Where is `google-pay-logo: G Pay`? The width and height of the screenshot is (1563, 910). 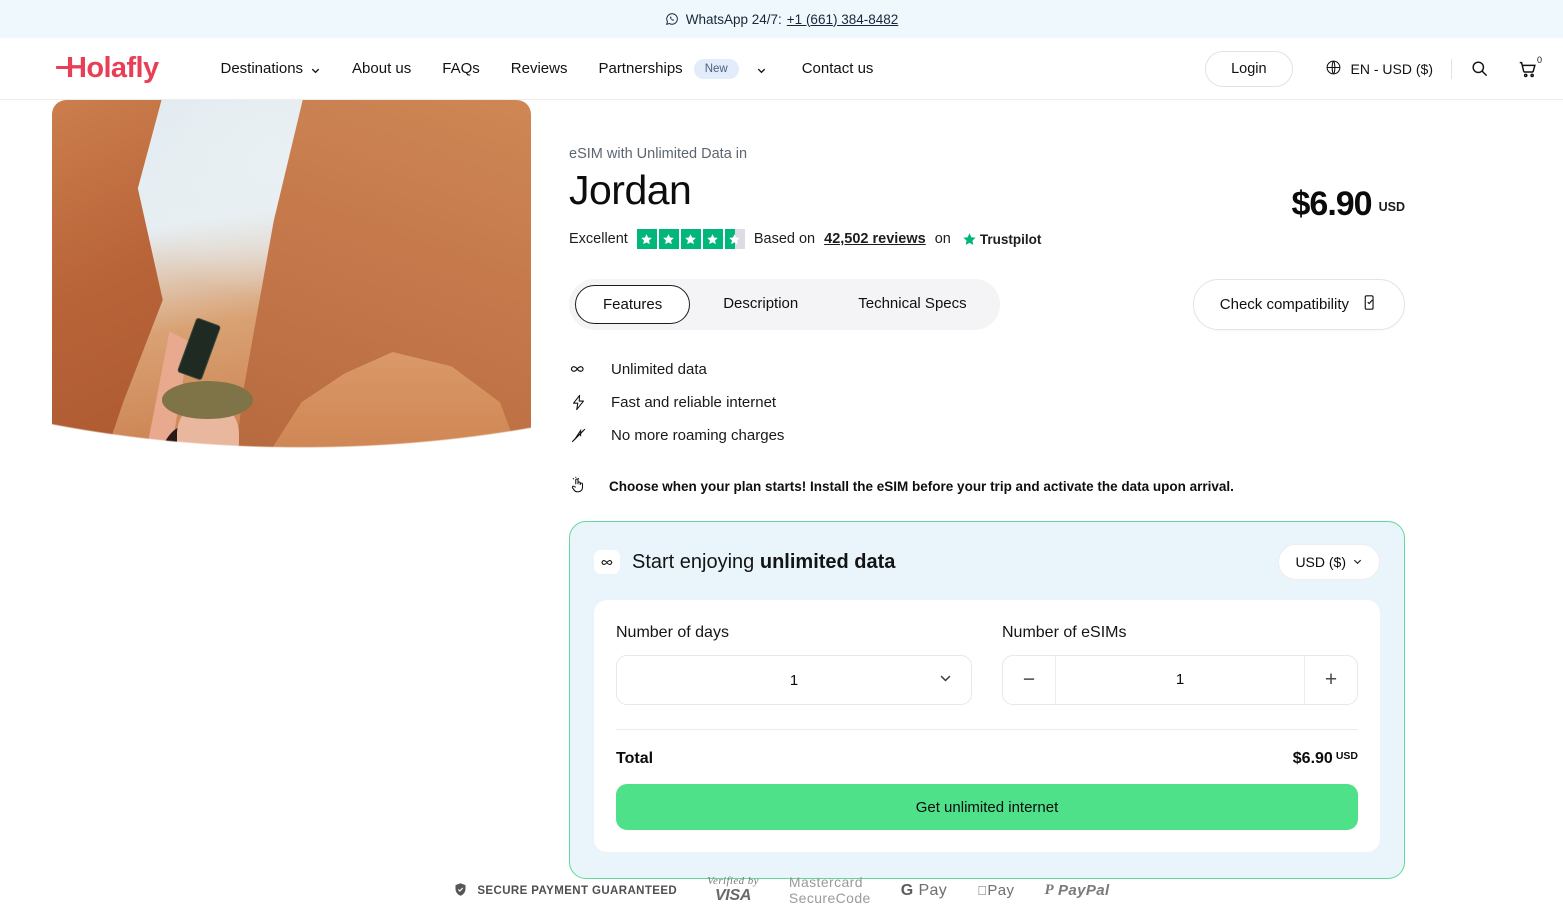 google-pay-logo: G Pay is located at coordinates (924, 891).